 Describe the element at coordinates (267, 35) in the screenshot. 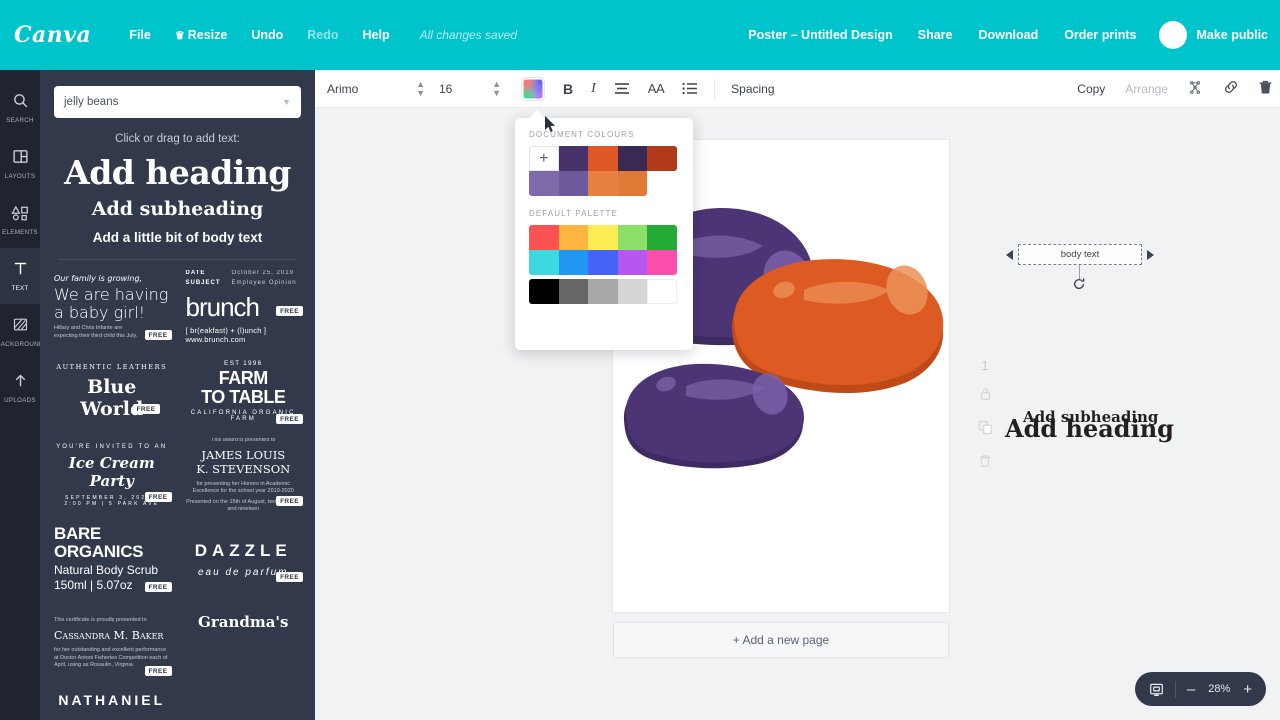

I see `menu-undo: Undo` at that location.